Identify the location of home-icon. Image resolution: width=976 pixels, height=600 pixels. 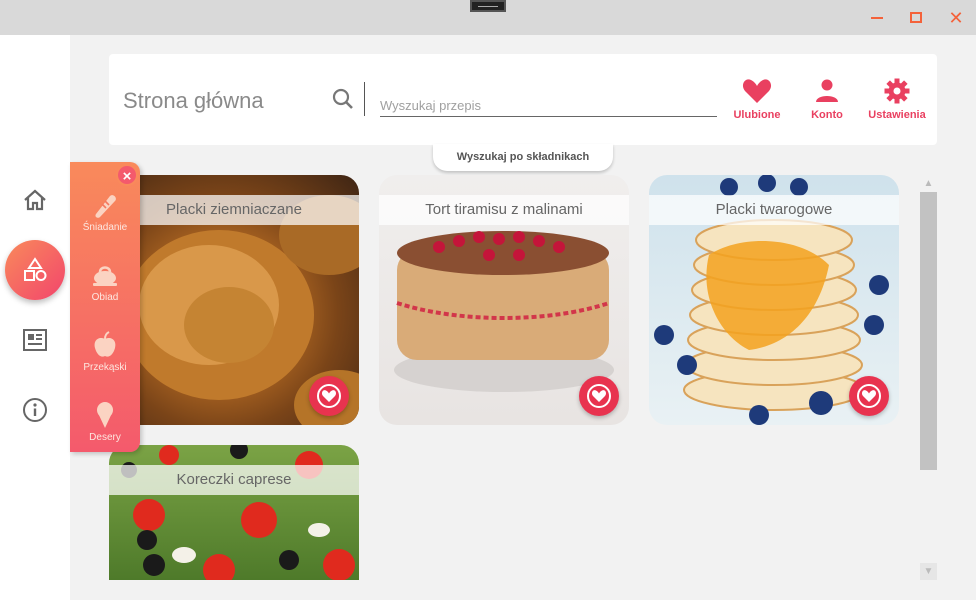
(35, 200).